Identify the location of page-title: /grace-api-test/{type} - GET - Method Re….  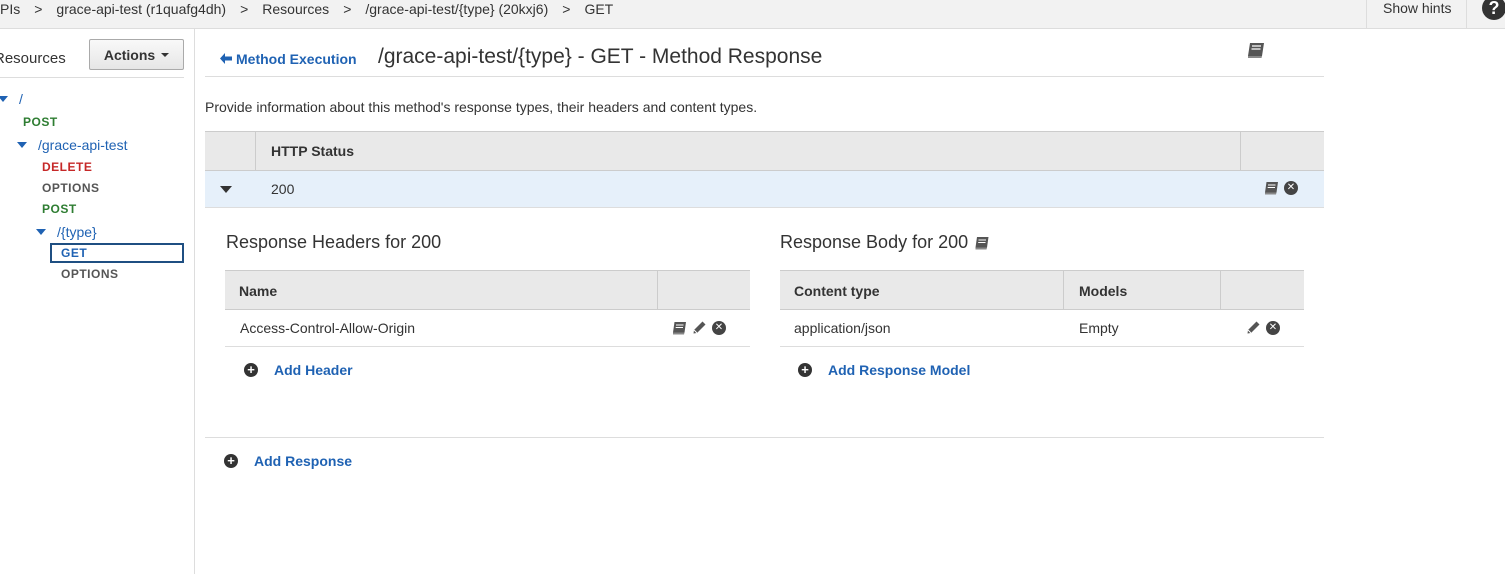
(600, 56).